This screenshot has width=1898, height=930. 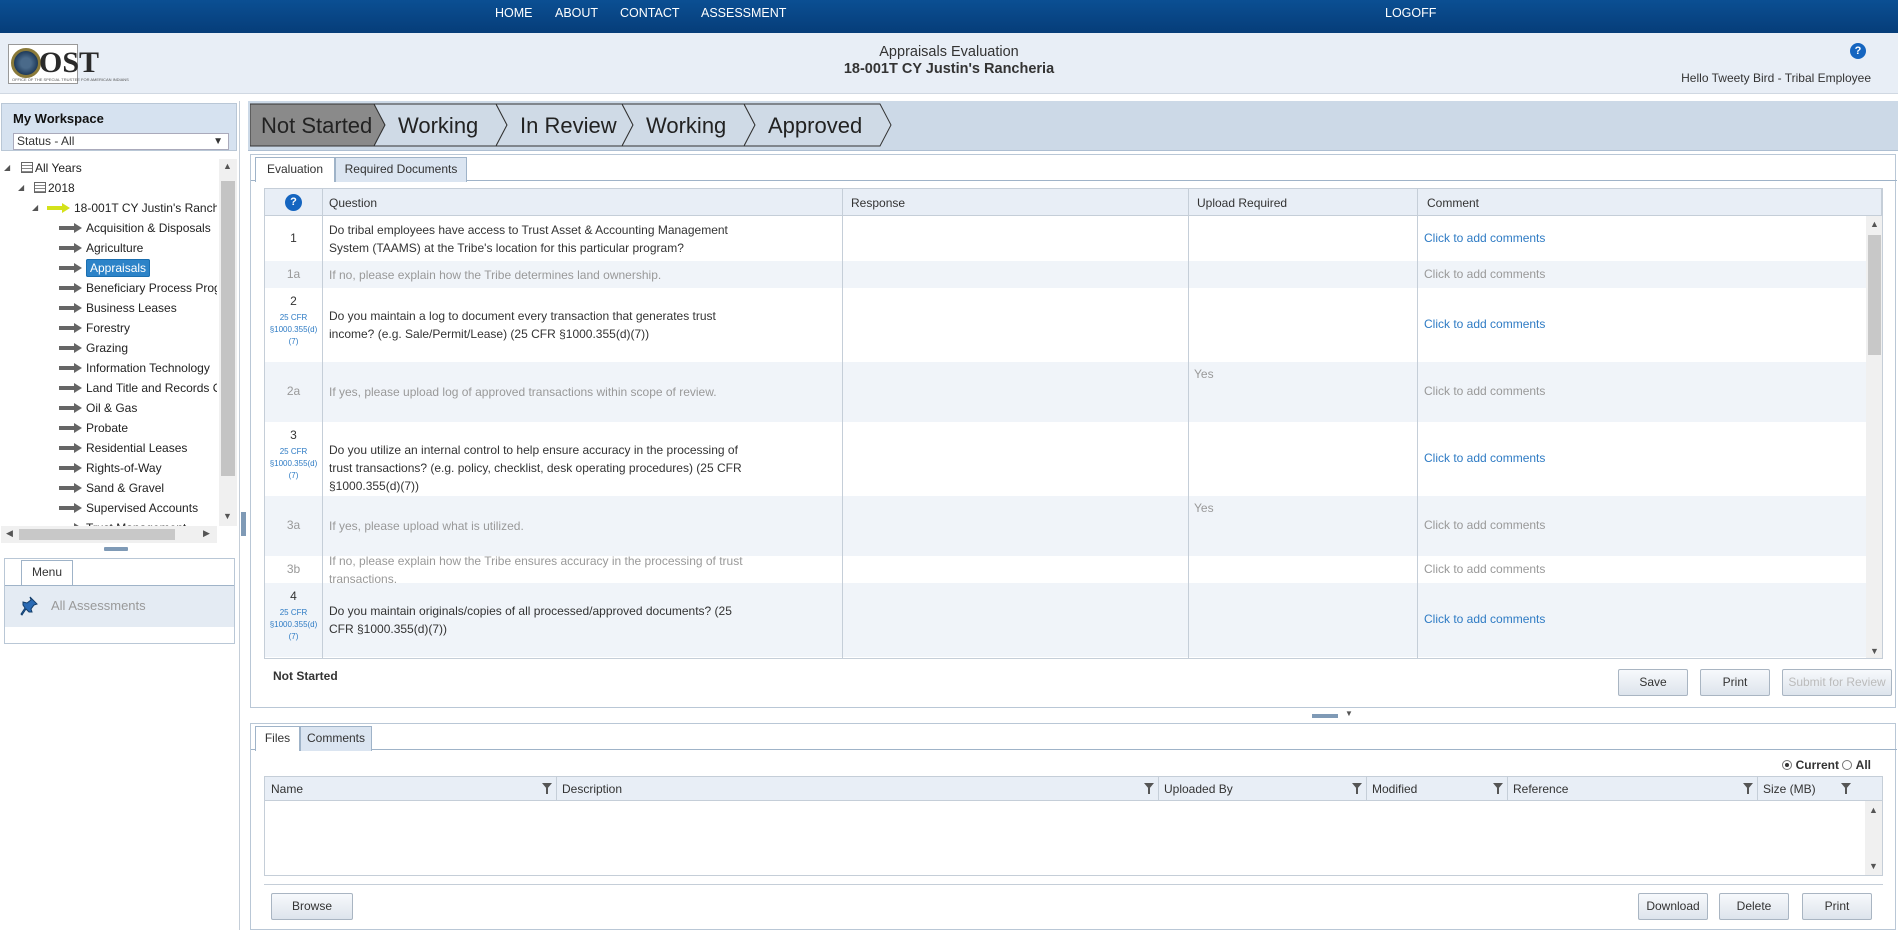 I want to click on column-reference: Reference, so click(x=1540, y=789).